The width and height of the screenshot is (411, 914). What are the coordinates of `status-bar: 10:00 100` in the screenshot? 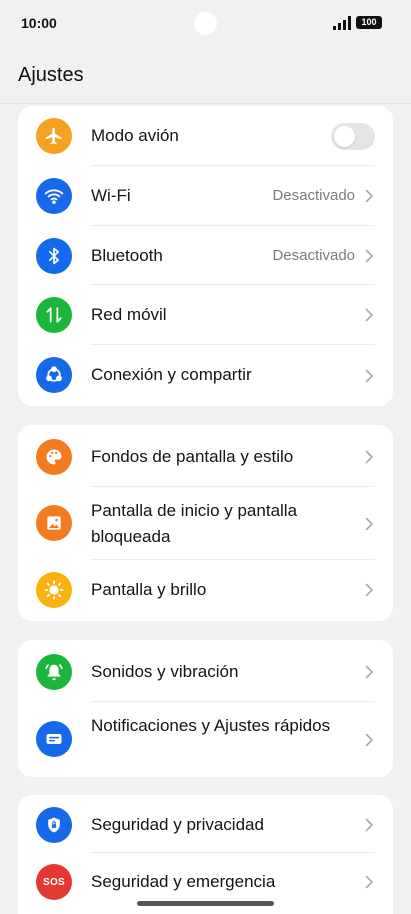 It's located at (205, 23).